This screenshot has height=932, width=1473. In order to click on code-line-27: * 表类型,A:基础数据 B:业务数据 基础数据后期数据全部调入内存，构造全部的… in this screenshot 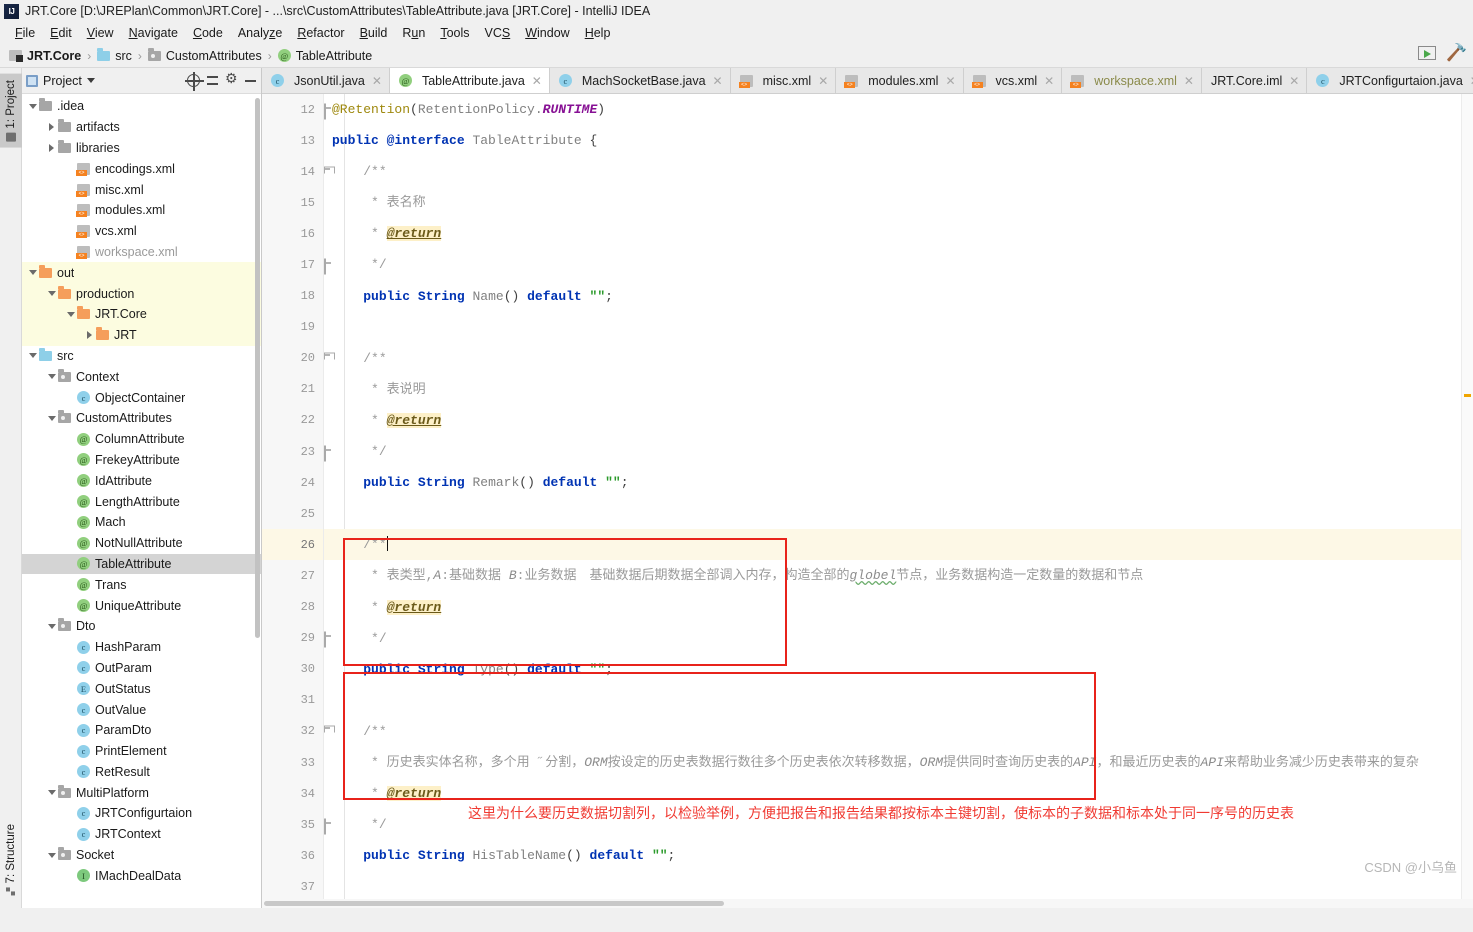, I will do `click(892, 575)`.